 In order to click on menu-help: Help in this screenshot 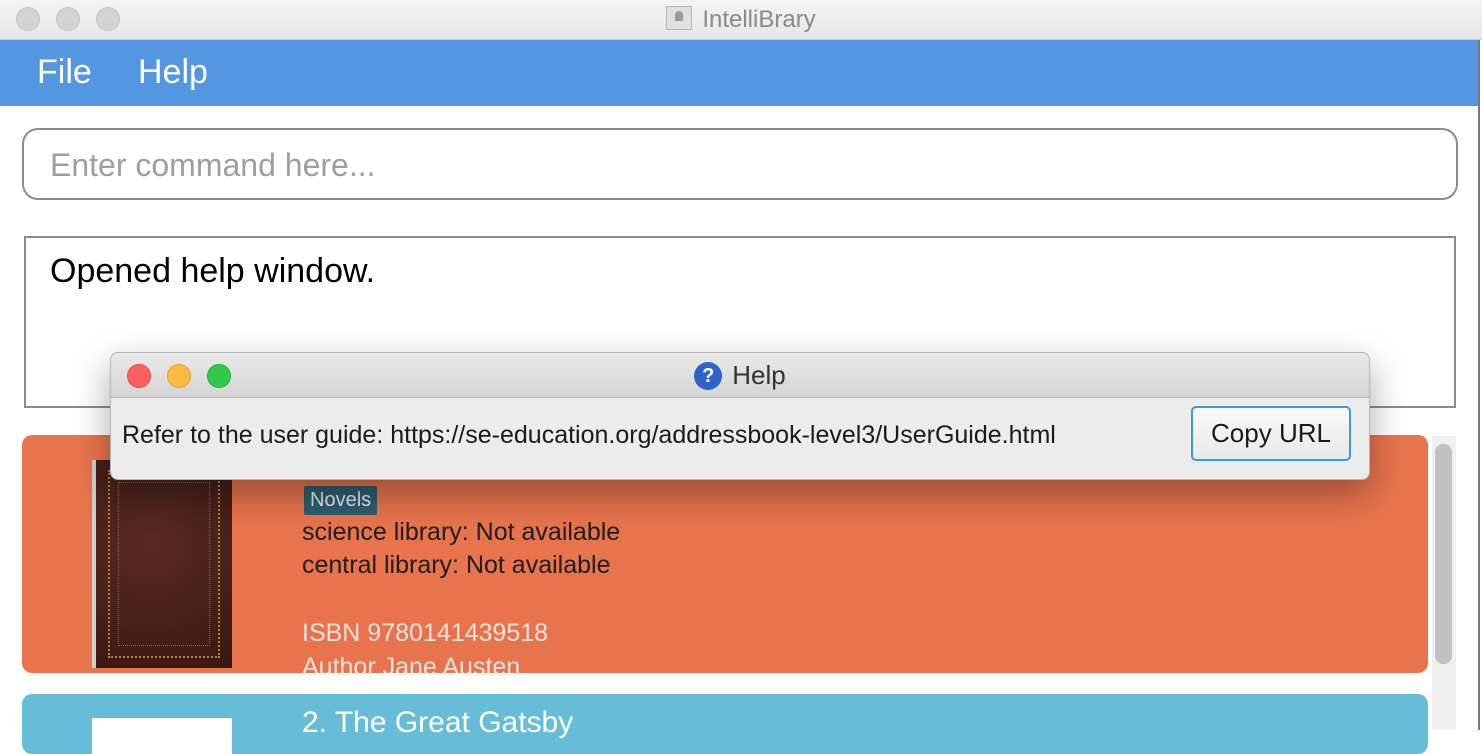, I will do `click(173, 72)`.